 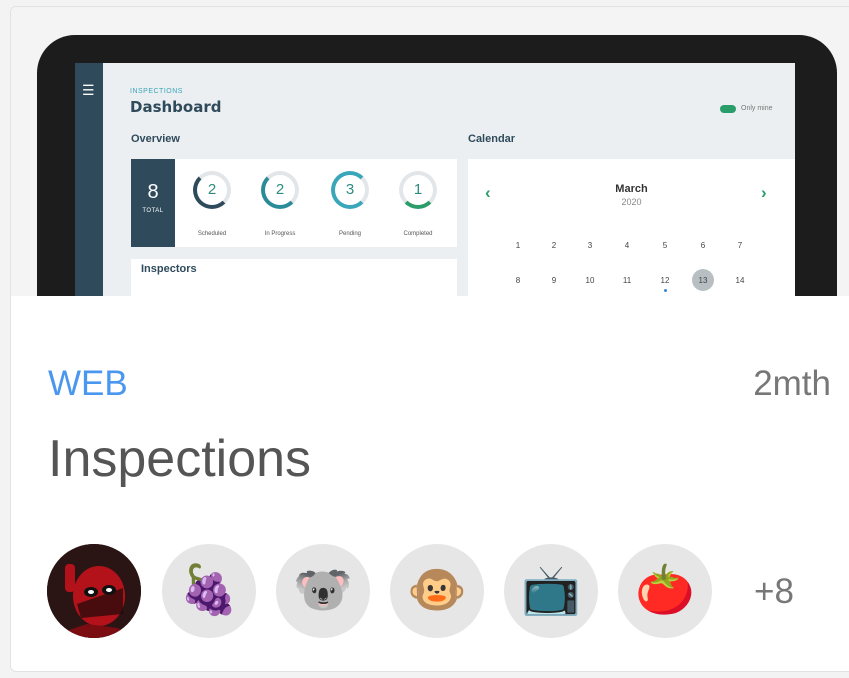 What do you see at coordinates (631, 202) in the screenshot?
I see `calendar-year: 2020` at bounding box center [631, 202].